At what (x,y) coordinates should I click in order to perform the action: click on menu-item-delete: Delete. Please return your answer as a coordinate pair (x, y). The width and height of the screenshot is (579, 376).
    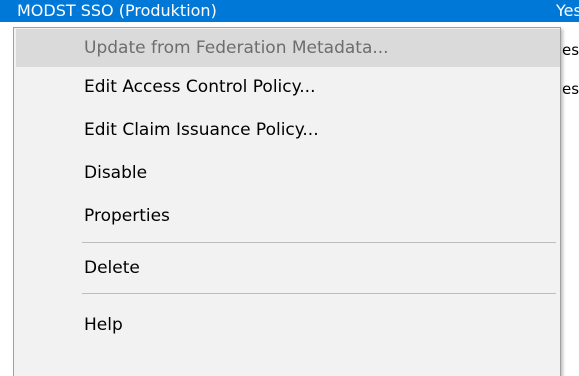
    Looking at the image, I should click on (288, 268).